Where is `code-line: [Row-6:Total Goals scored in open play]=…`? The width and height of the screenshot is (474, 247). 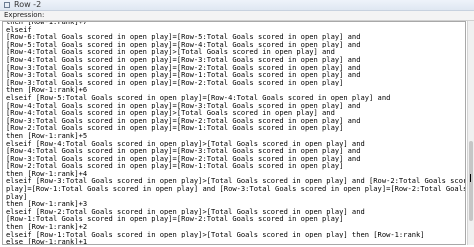
code-line: [Row-6:Total Goals scored in open play]=… is located at coordinates (183, 37).